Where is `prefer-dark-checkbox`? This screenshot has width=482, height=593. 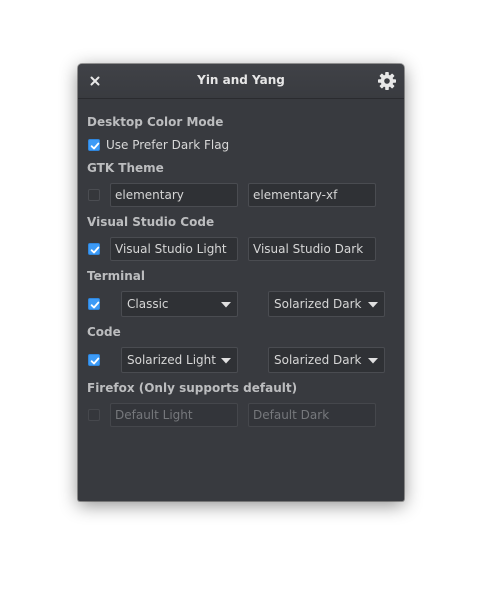
prefer-dark-checkbox is located at coordinates (94, 145).